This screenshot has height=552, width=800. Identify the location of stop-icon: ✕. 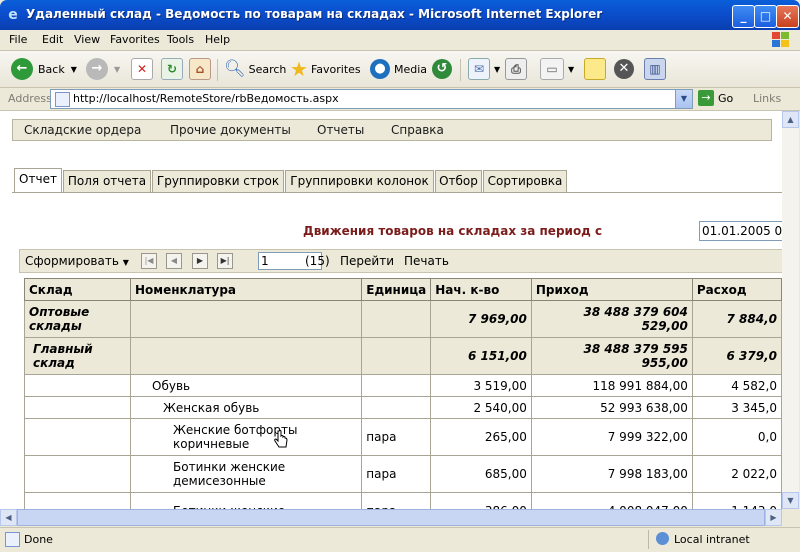
(142, 69).